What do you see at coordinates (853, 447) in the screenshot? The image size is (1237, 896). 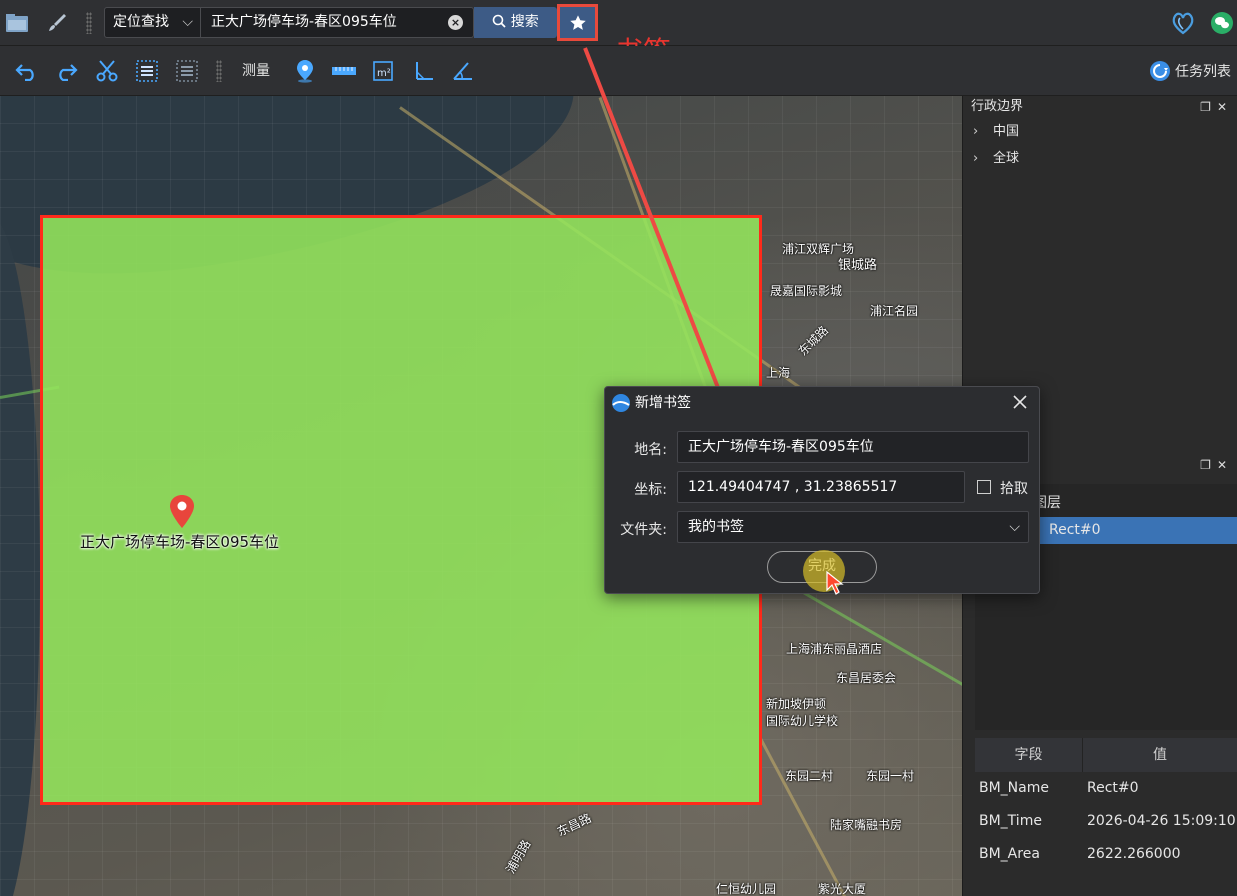 I see `name-field: 正大广场停车场-春区095车位` at bounding box center [853, 447].